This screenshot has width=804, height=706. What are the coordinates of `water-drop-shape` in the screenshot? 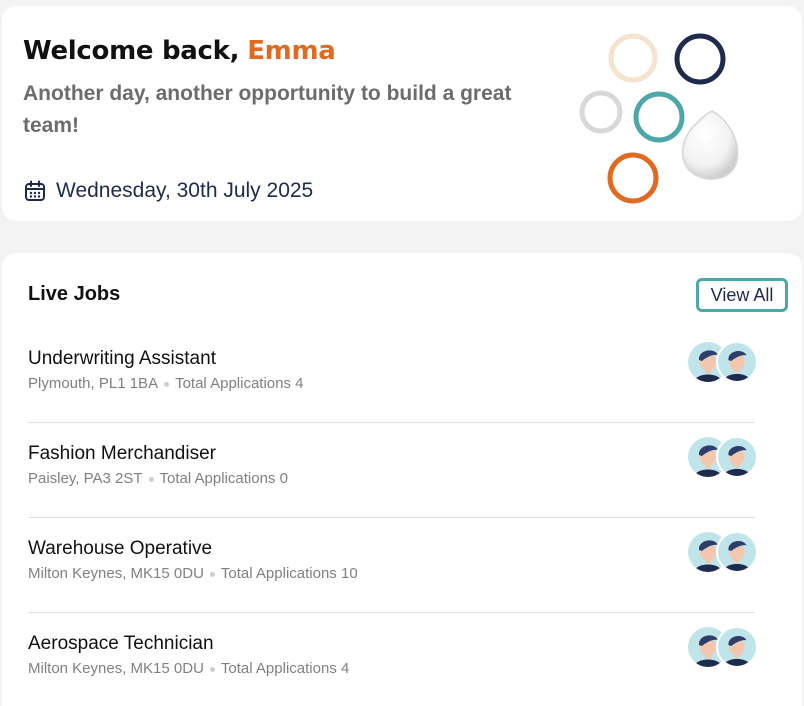 It's located at (710, 145).